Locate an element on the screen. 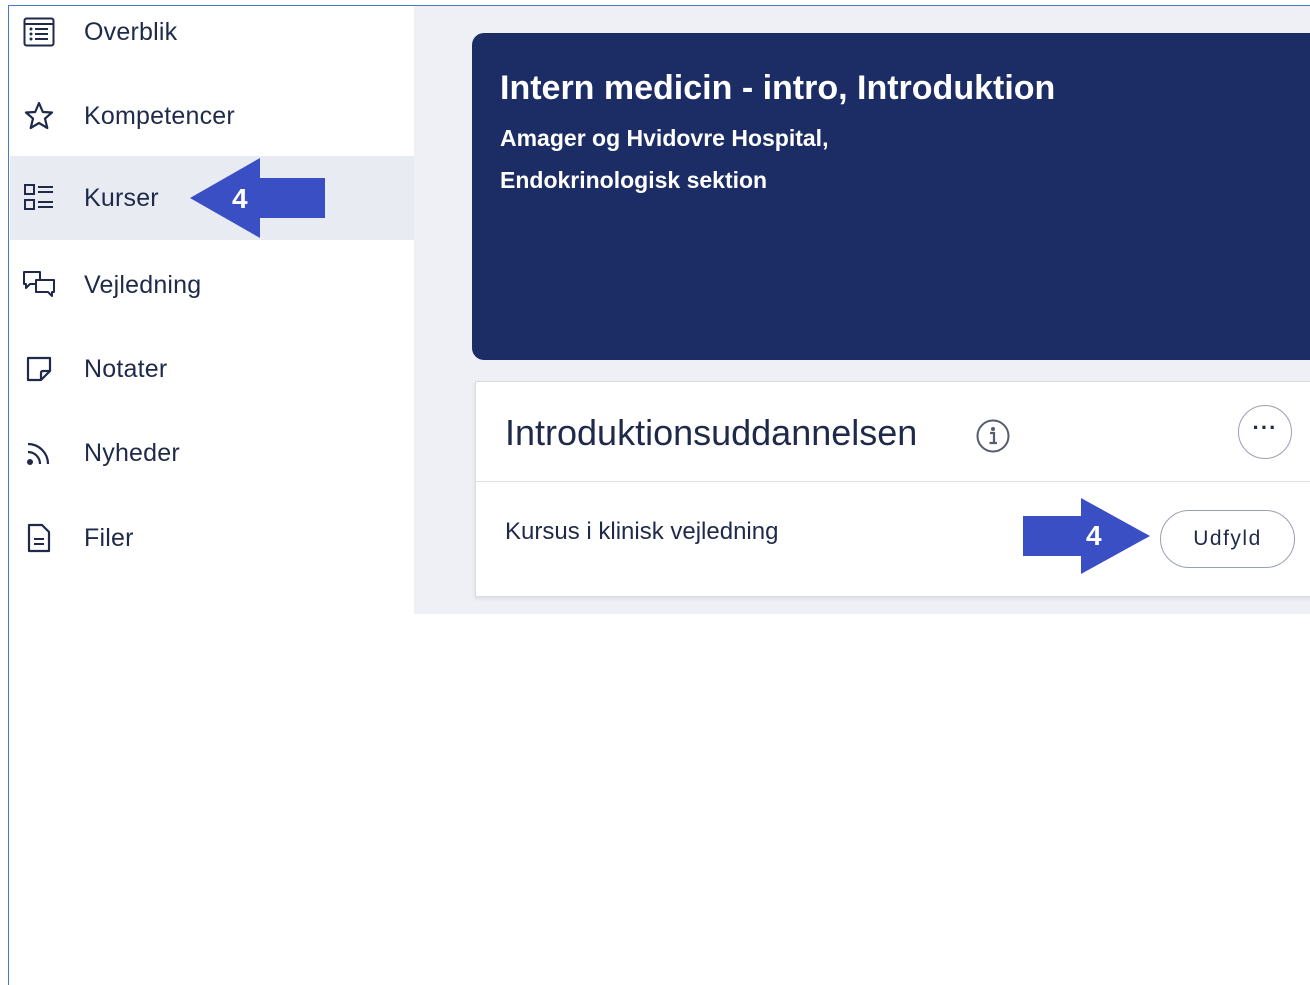 The width and height of the screenshot is (1310, 985). sidebar-item-filer: Filer is located at coordinates (212, 538).